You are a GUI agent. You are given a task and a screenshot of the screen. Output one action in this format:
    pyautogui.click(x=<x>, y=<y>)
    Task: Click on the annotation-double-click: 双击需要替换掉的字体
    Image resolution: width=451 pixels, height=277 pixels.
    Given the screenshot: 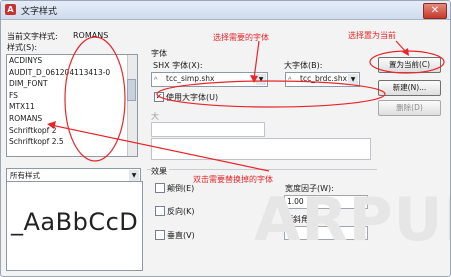 What is the action you would take?
    pyautogui.click(x=233, y=179)
    